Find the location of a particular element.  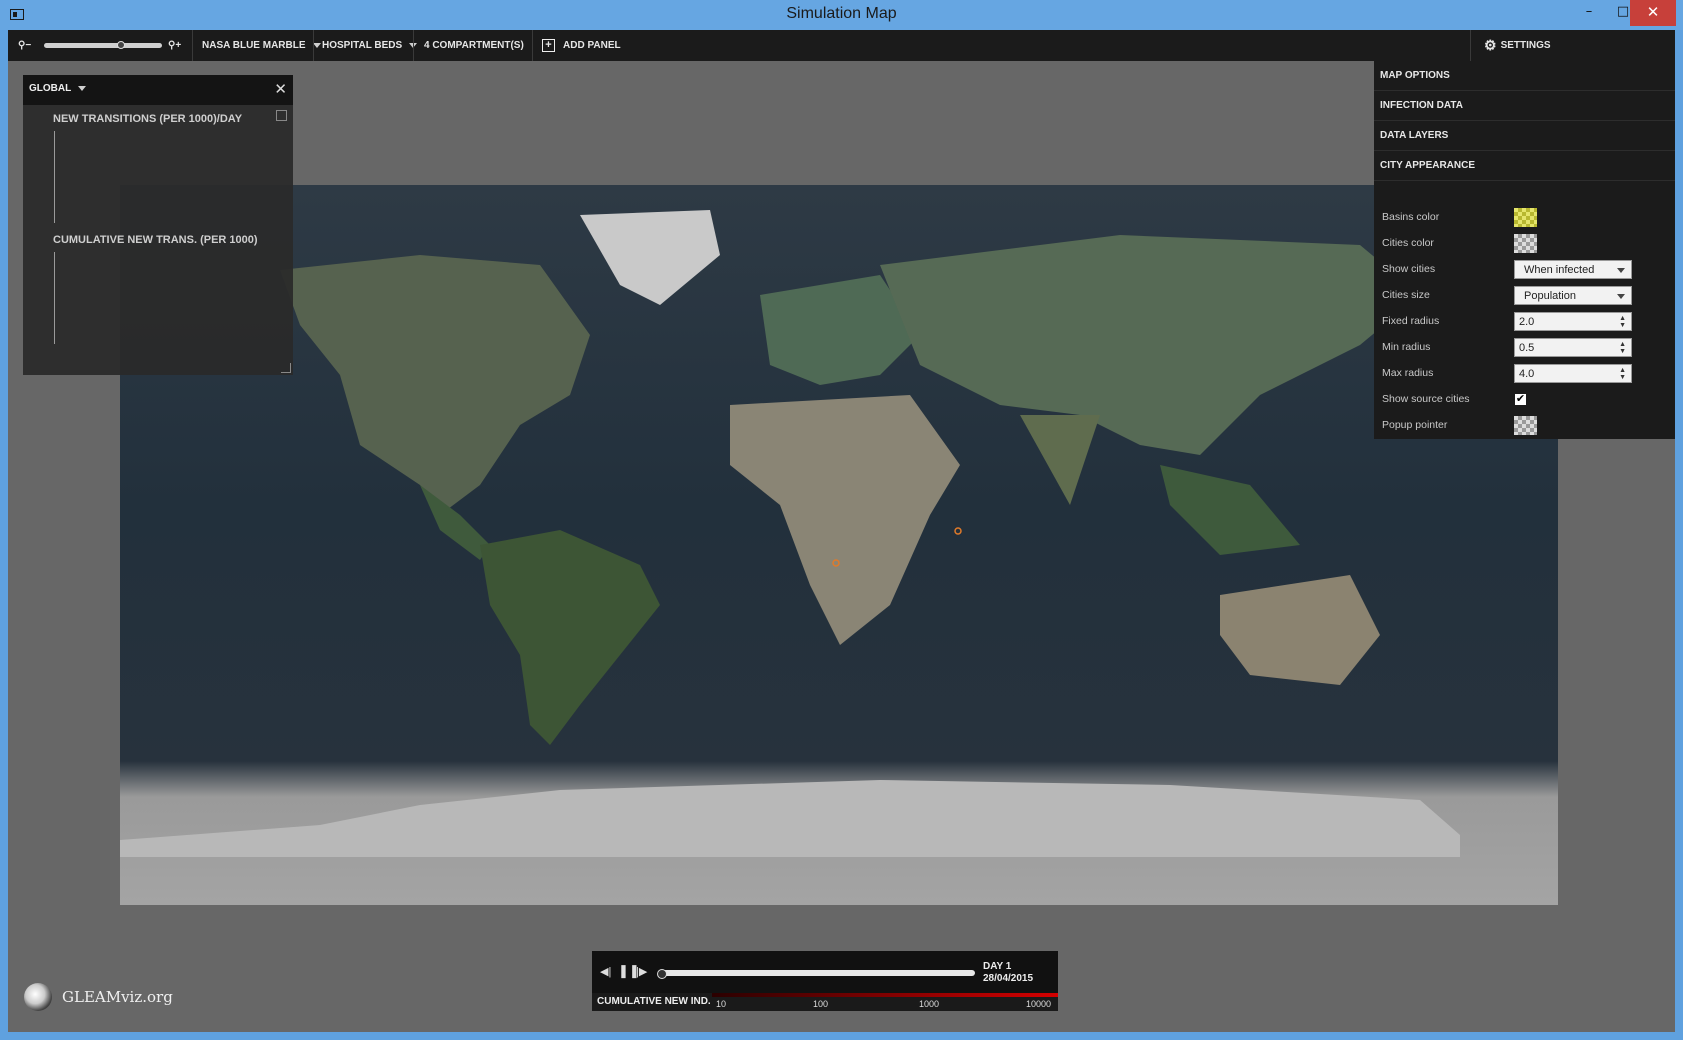

chart-title-cumulative: CUMULATIVE NEW TRANS. (PER 1000) is located at coordinates (155, 240).